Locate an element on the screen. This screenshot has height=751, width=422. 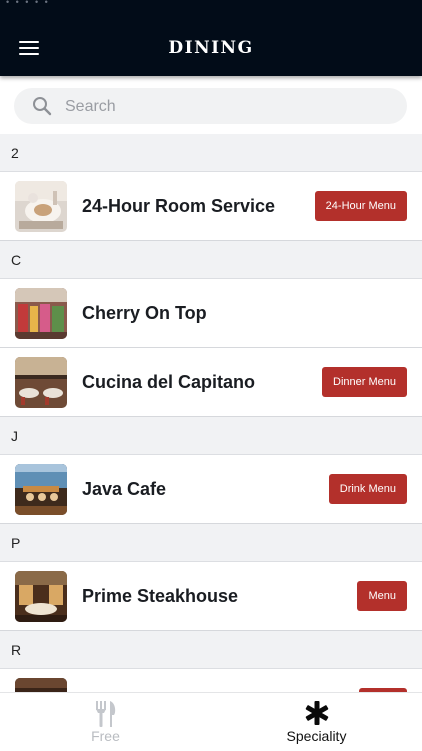
list-item-cherry-on-top: Cherry On Top is located at coordinates (211, 313).